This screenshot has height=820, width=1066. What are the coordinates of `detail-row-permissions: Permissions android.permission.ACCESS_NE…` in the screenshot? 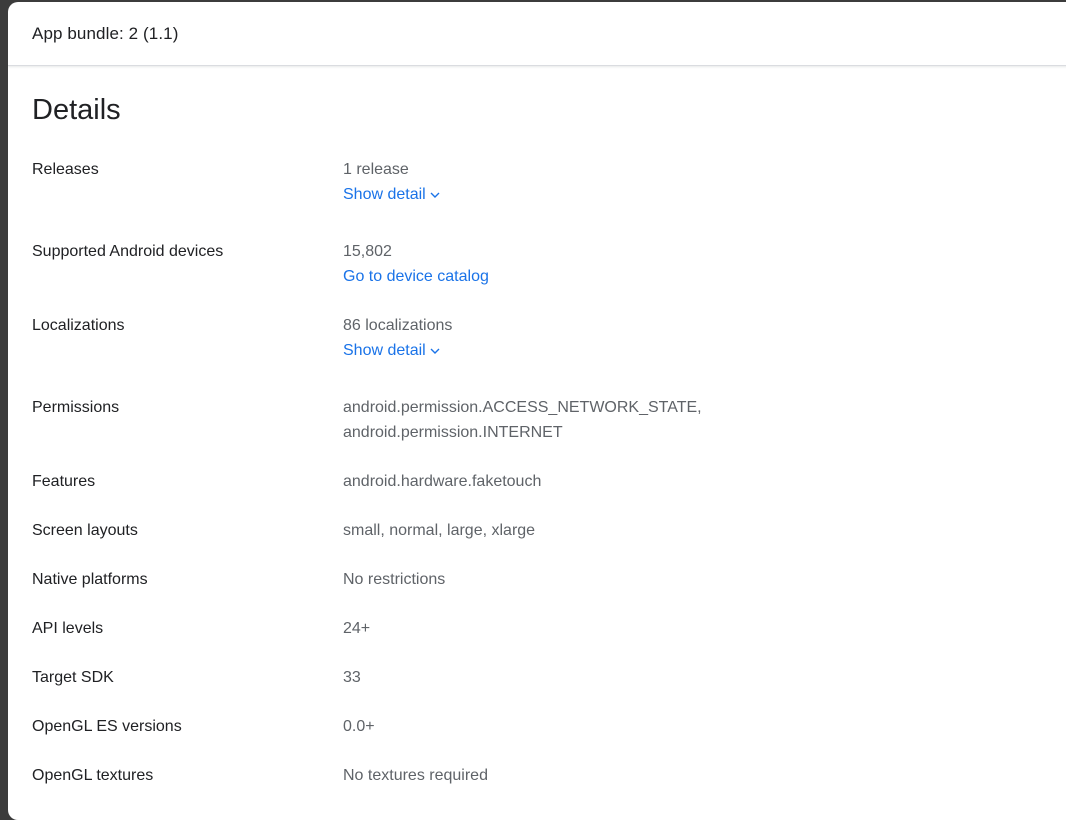 It's located at (549, 420).